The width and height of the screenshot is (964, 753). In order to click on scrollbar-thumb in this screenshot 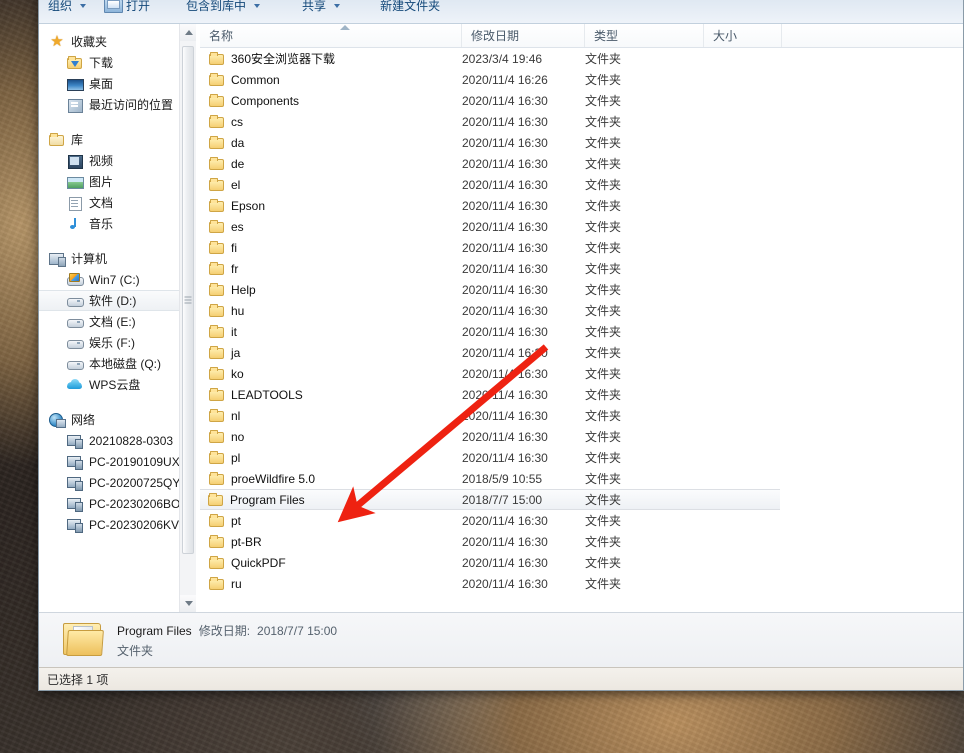, I will do `click(188, 300)`.